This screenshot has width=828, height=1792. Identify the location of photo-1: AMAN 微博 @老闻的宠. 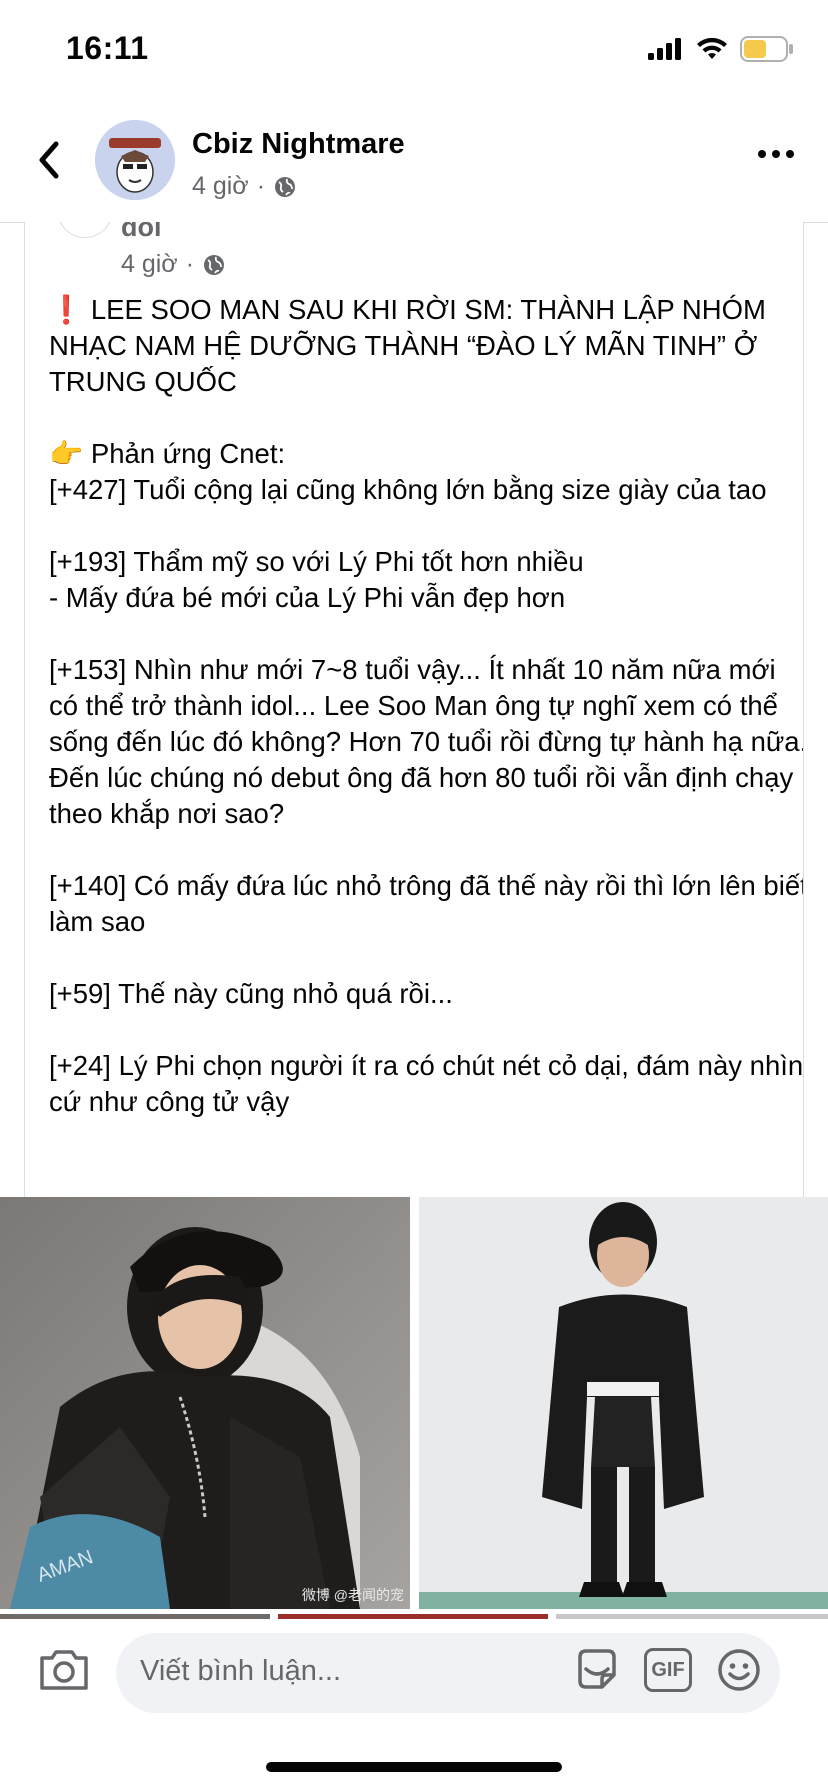
(205, 1403).